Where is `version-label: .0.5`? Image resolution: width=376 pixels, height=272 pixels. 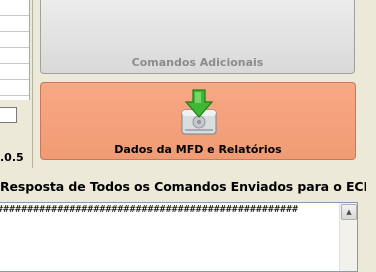 version-label: .0.5 is located at coordinates (12, 157).